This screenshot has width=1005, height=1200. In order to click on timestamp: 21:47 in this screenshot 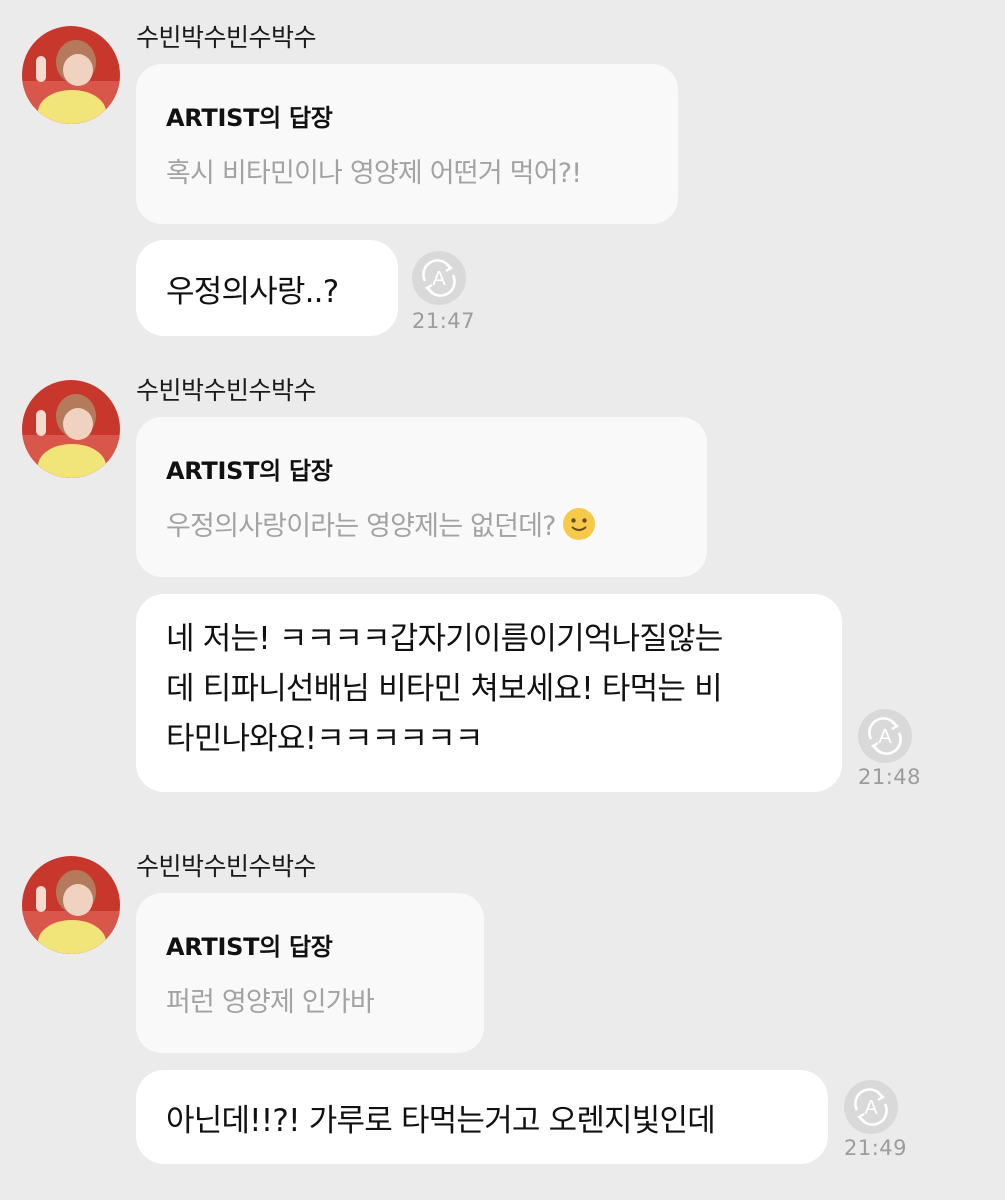, I will do `click(444, 321)`.